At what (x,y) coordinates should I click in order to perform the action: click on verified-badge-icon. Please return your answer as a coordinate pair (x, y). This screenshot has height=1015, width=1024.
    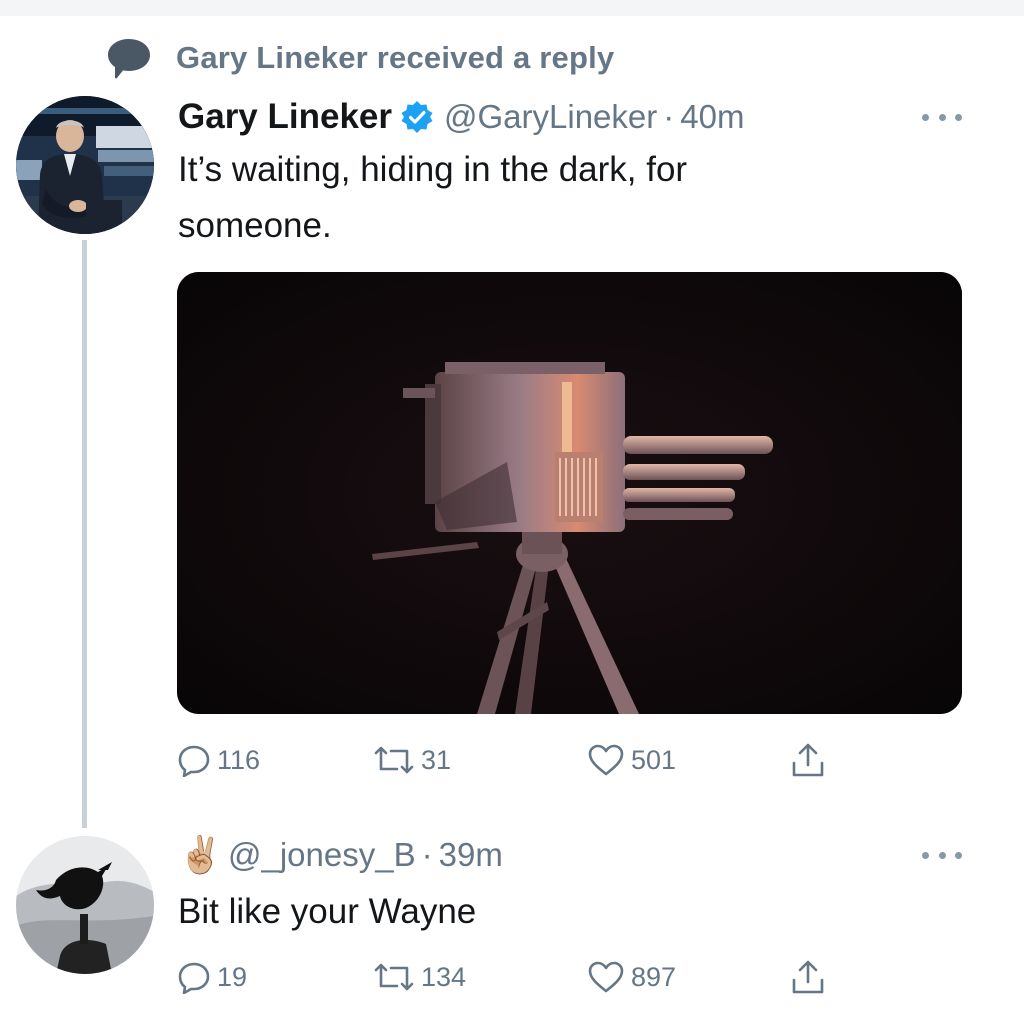
    Looking at the image, I should click on (417, 117).